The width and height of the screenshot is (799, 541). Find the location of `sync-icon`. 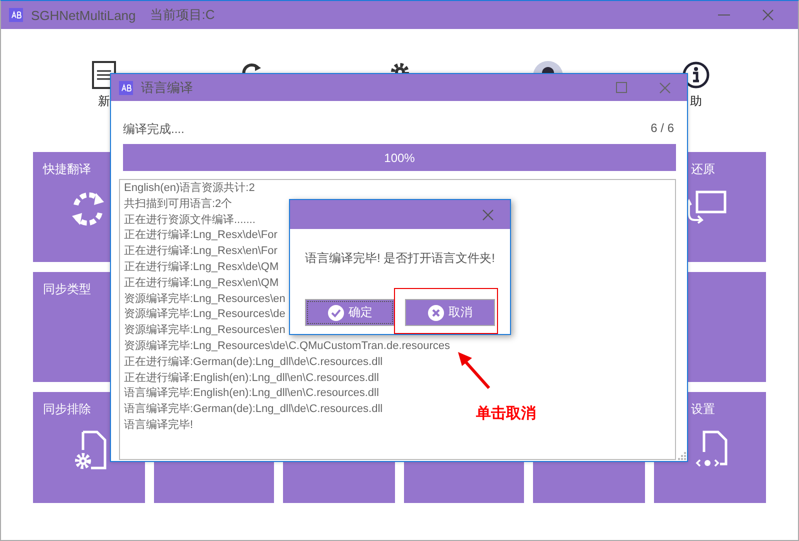

sync-icon is located at coordinates (88, 209).